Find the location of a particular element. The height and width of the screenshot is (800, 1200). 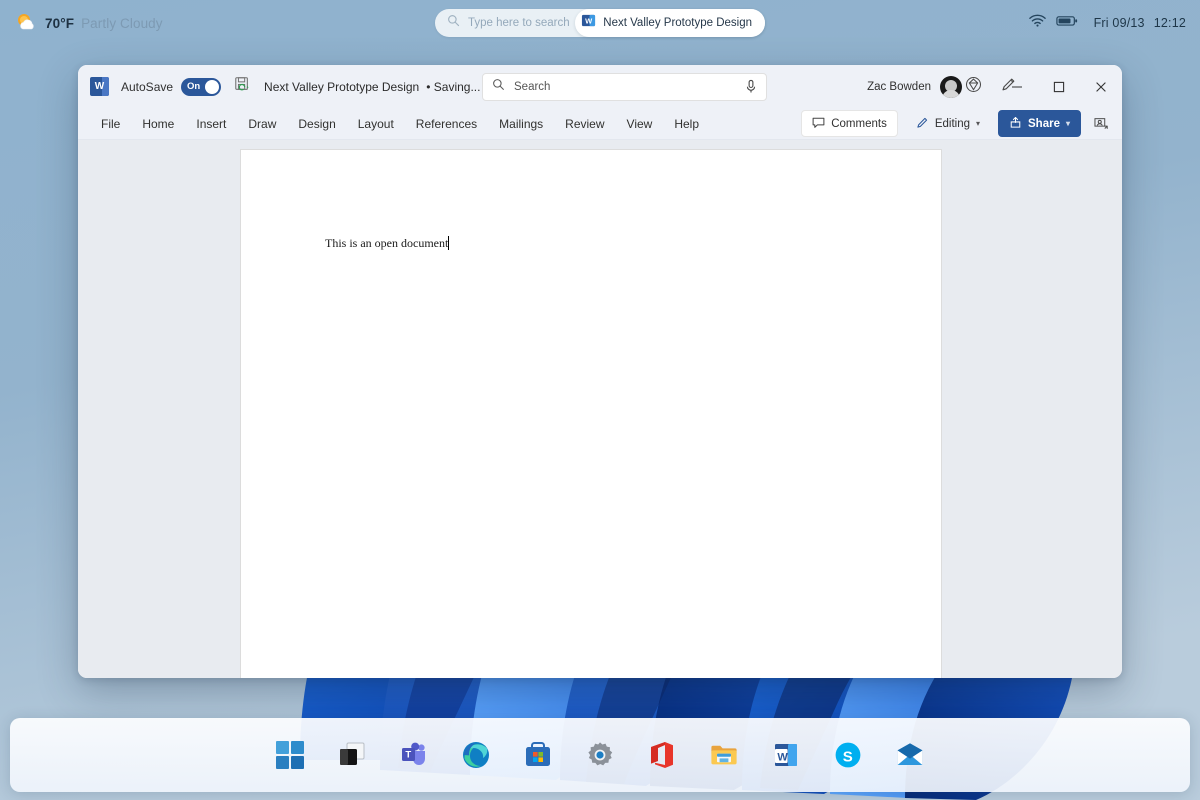

settings-button is located at coordinates (600, 755).